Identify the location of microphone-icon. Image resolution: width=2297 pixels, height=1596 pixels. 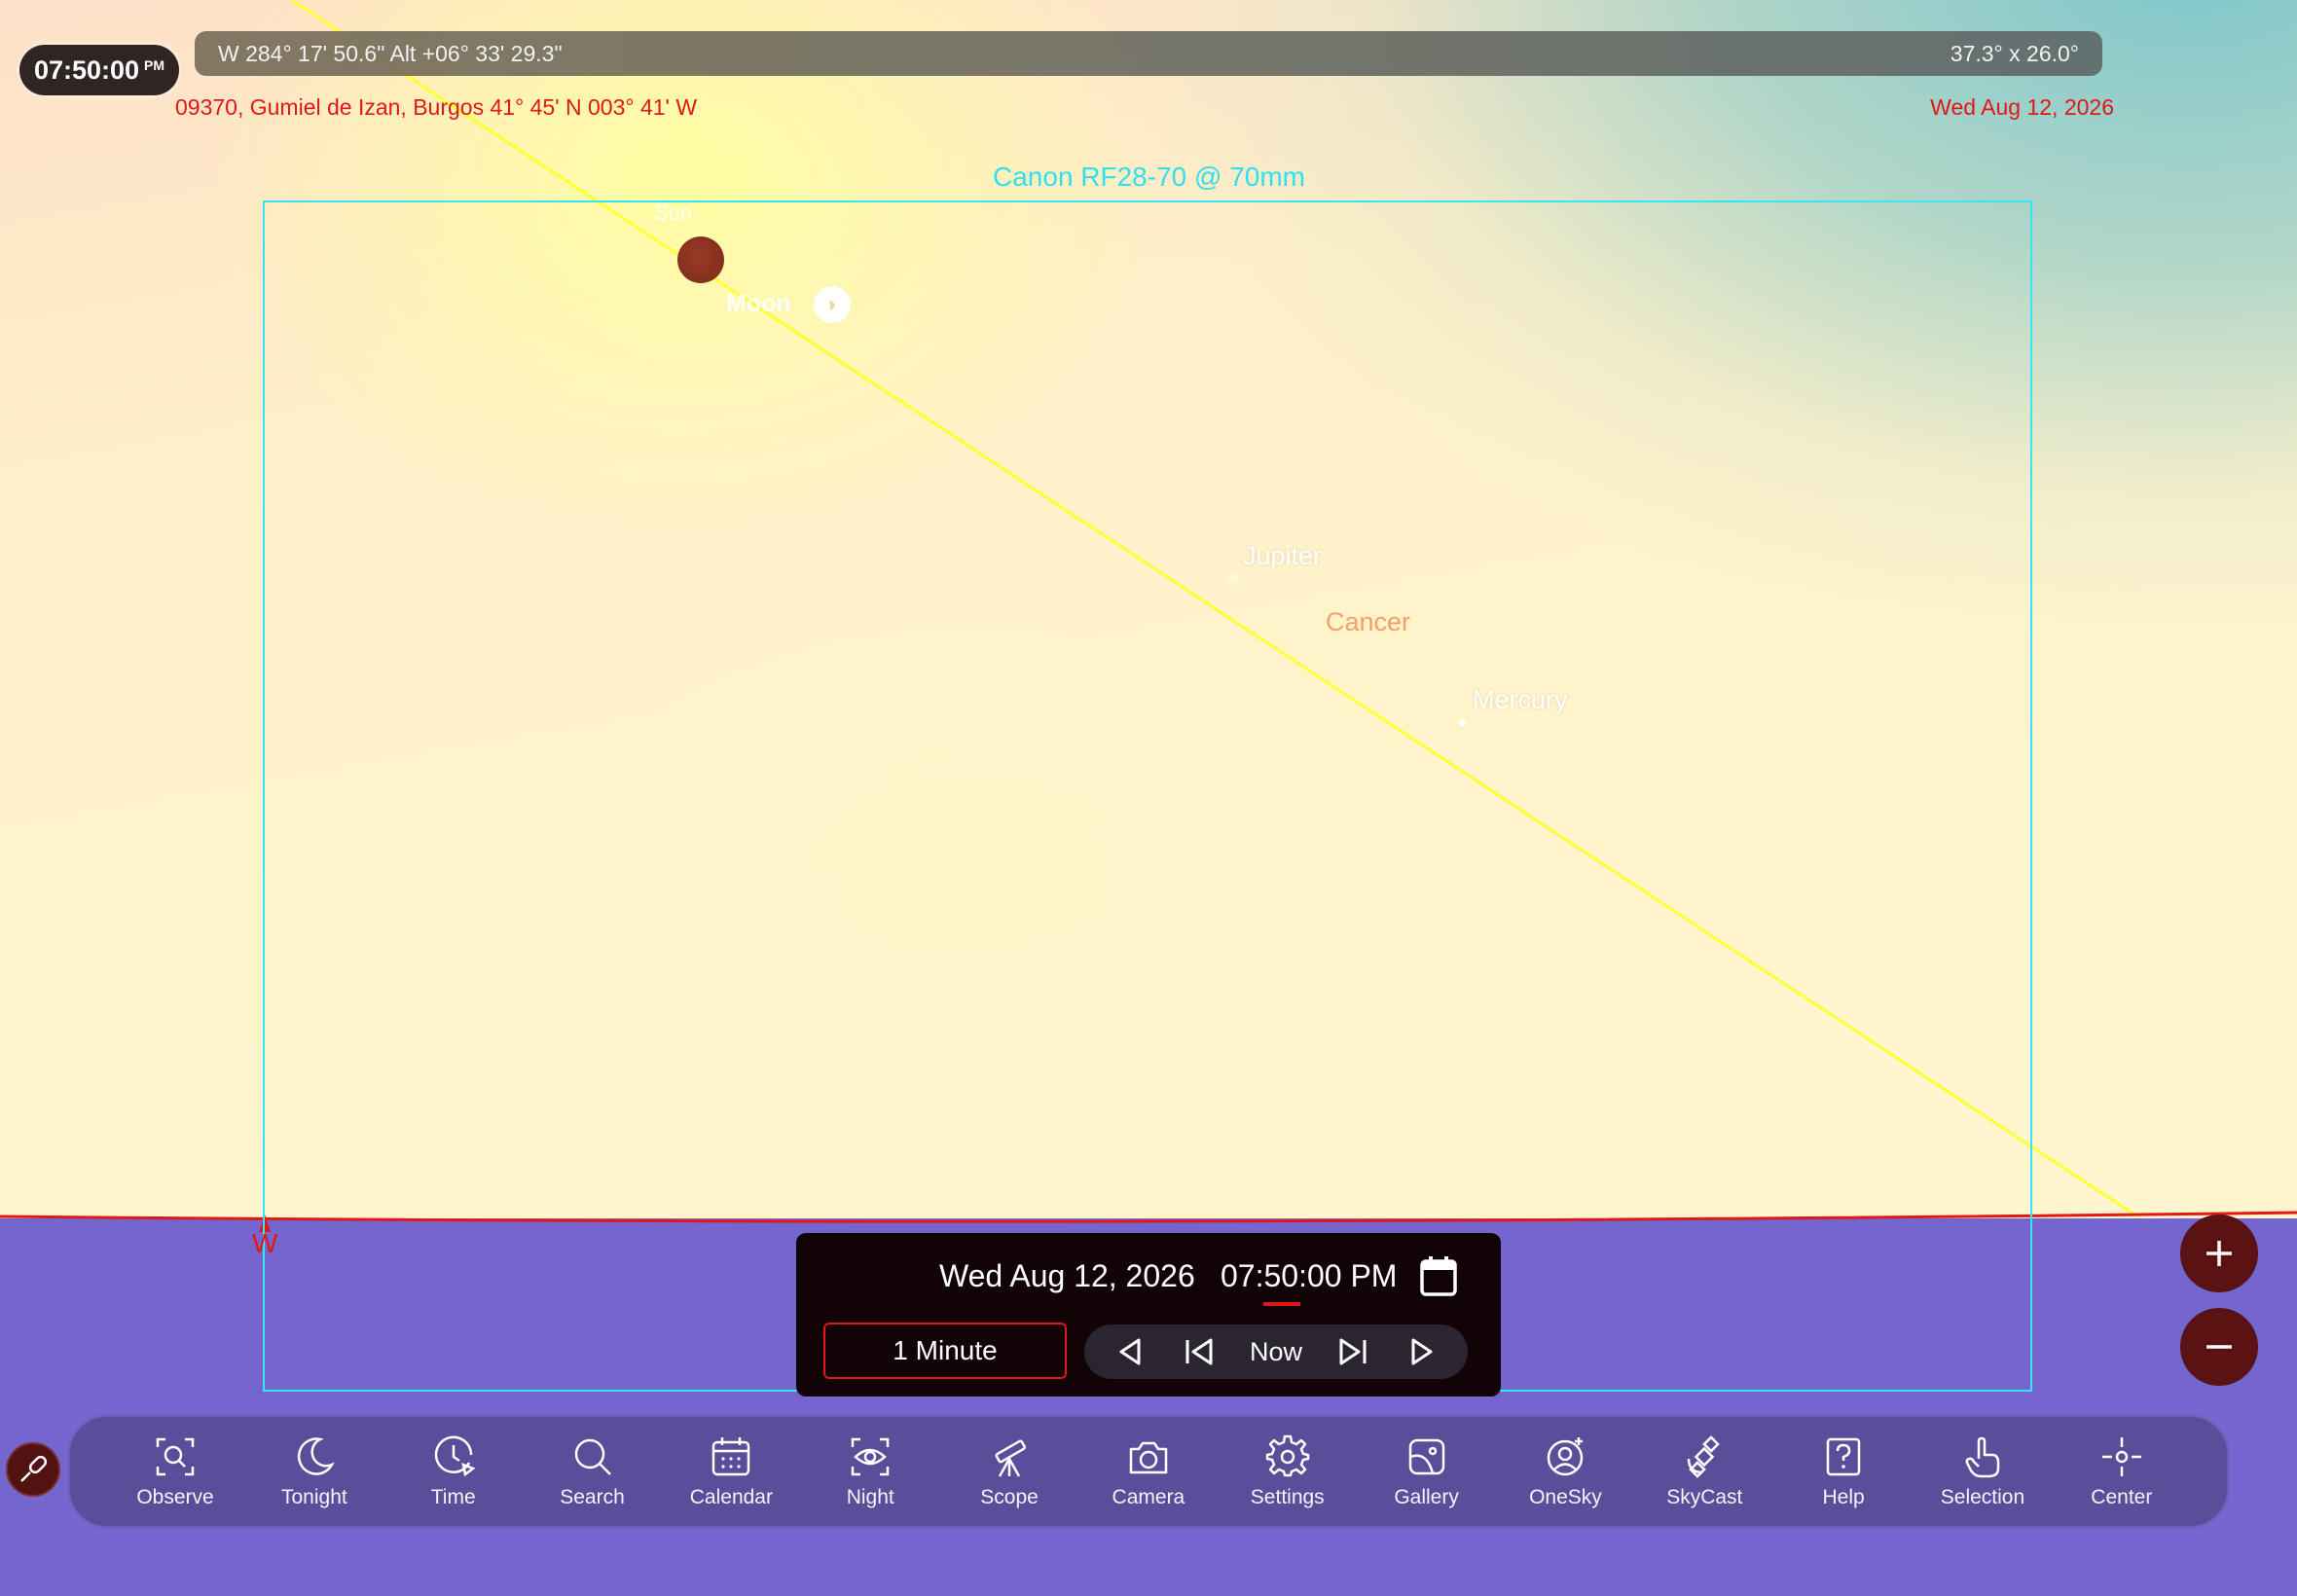
(34, 1468).